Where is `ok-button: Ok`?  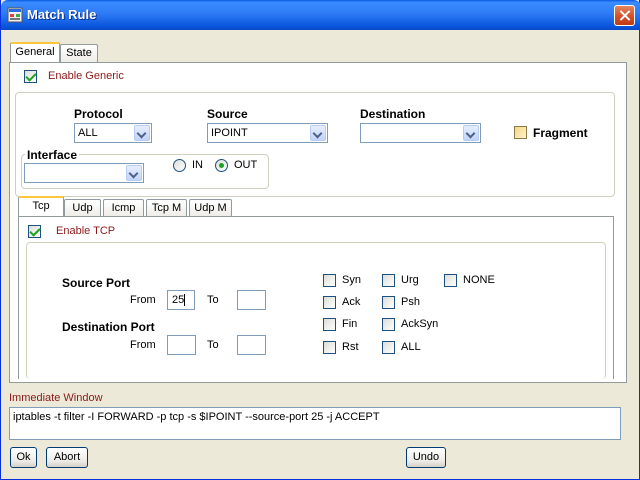 ok-button: Ok is located at coordinates (23, 457).